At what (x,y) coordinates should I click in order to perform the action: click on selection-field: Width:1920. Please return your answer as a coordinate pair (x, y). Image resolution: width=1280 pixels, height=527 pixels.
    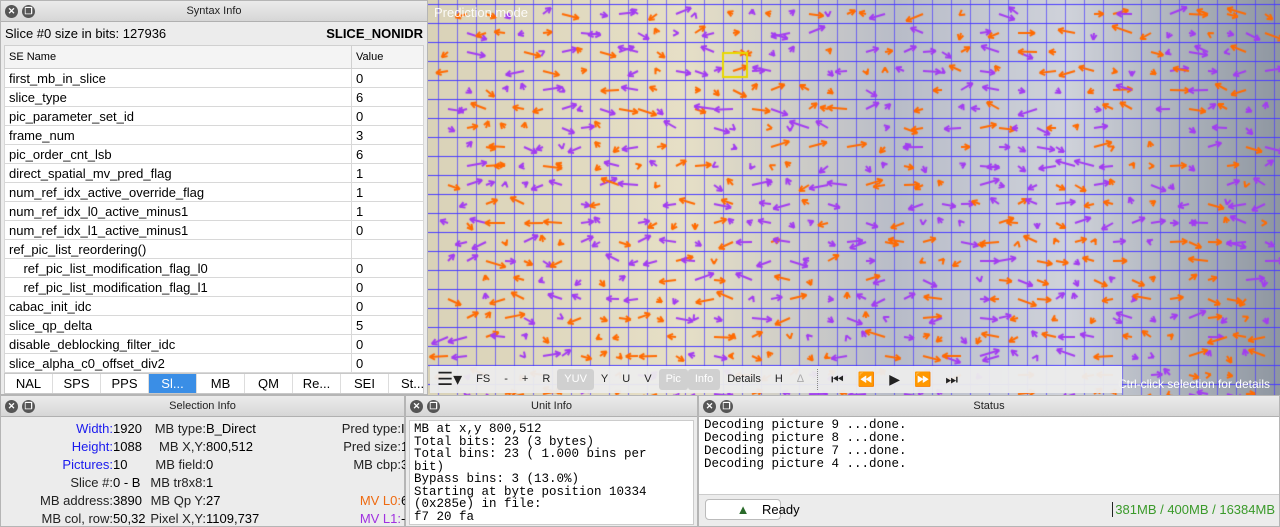
    Looking at the image, I should click on (71, 428).